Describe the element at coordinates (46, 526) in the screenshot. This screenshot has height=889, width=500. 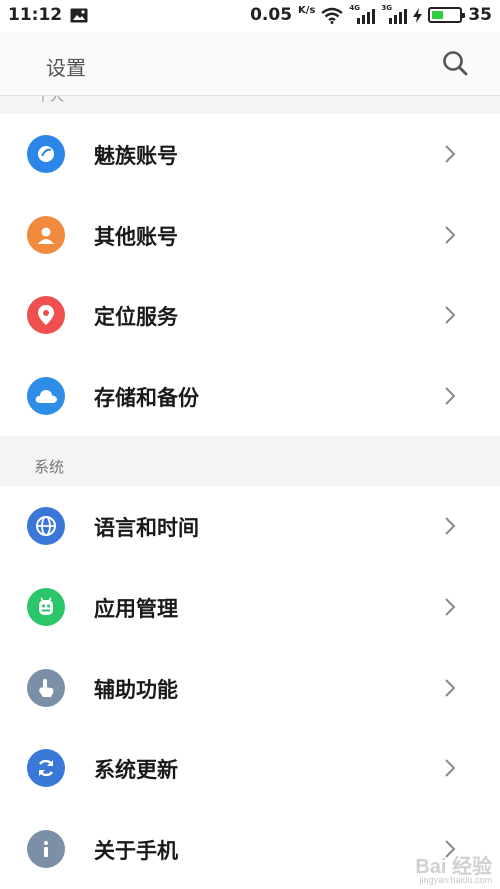
I see `globe-icon` at that location.